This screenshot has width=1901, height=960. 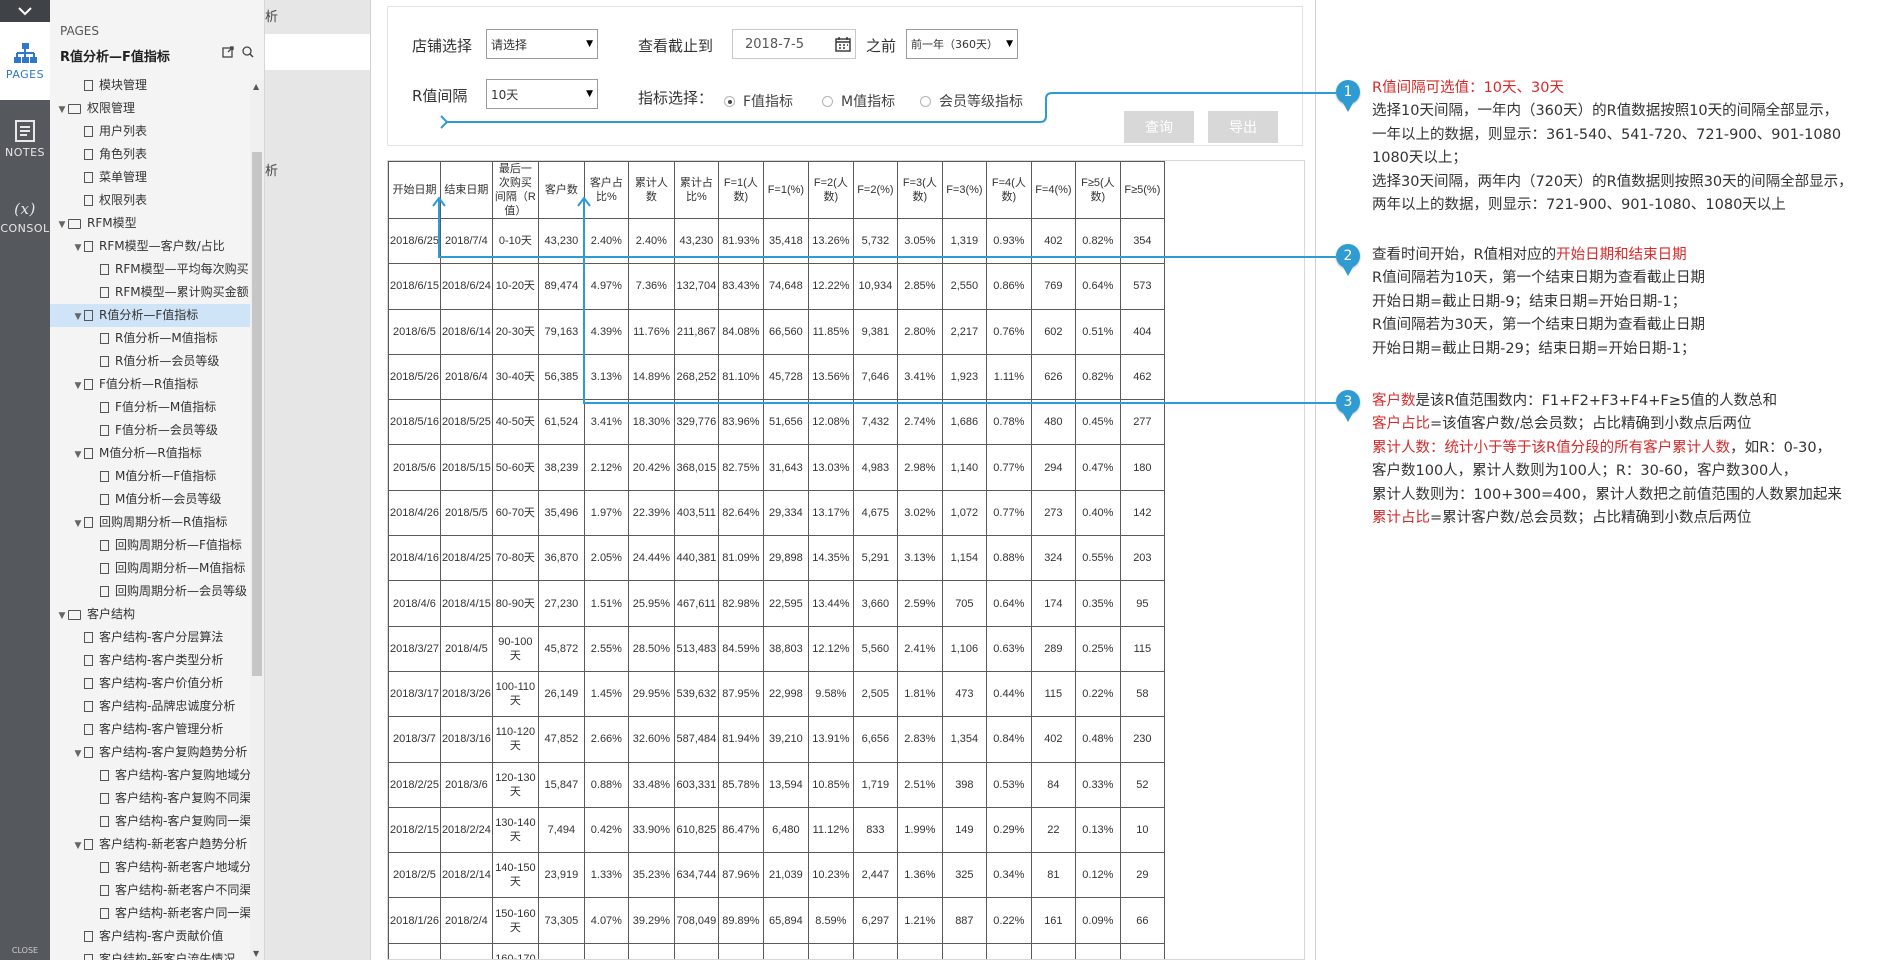 I want to click on rail-console-tab: (x) CONSOL, so click(x=25, y=217).